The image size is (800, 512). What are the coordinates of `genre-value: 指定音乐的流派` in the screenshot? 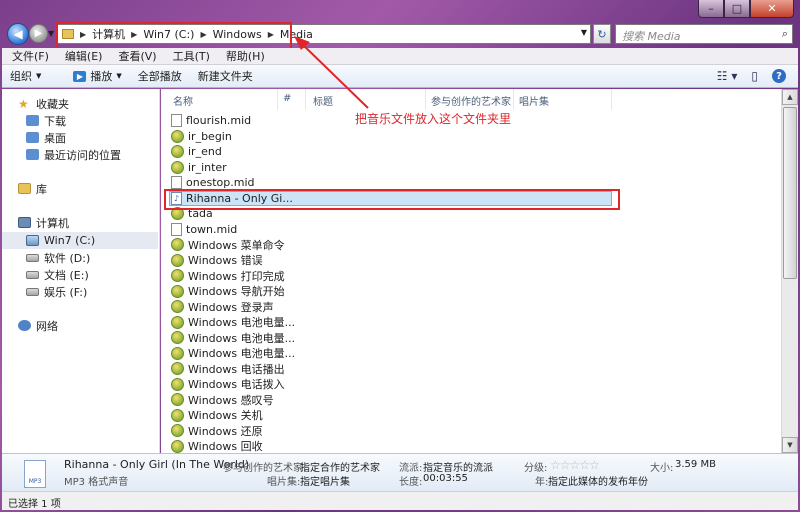 It's located at (458, 466).